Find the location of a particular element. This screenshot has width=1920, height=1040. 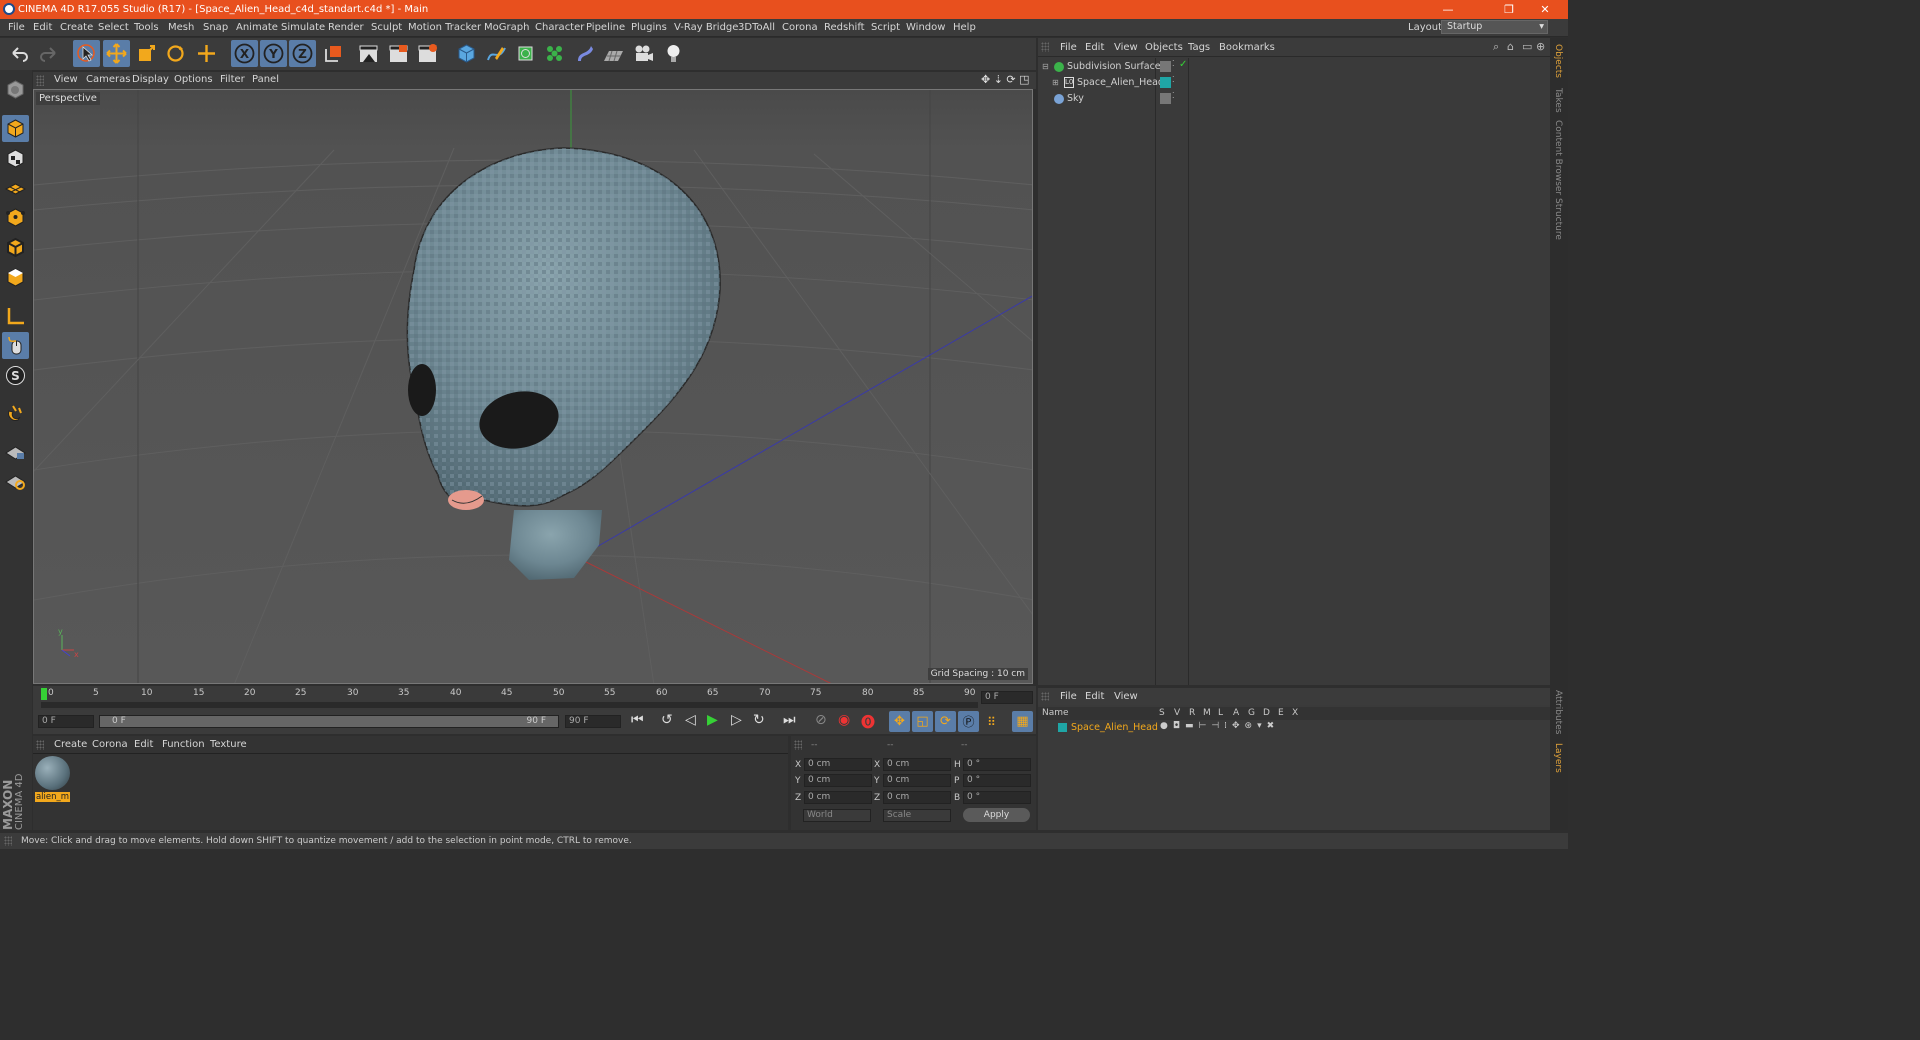

select-tool-button is located at coordinates (86, 53).